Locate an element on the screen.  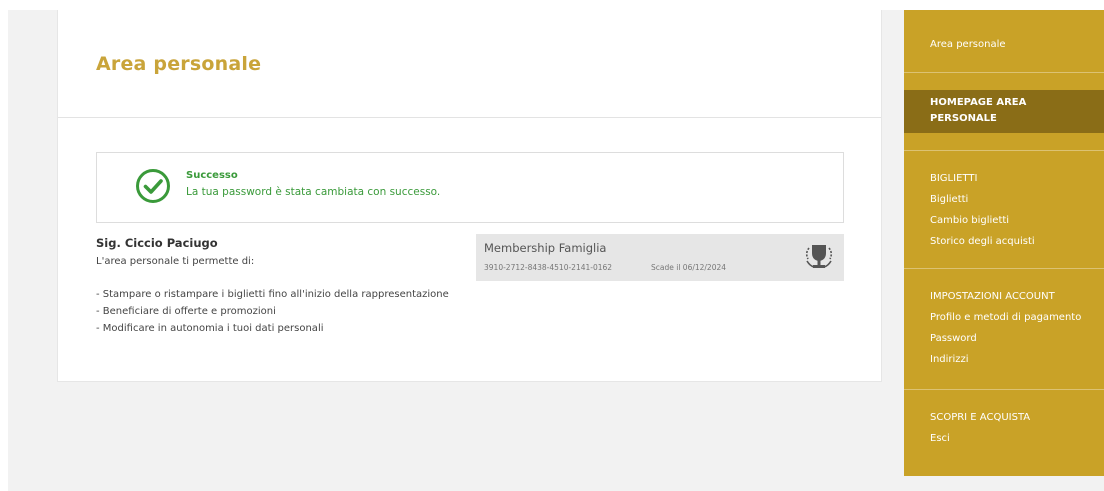
sidebar-item-esci: Esci is located at coordinates (940, 438).